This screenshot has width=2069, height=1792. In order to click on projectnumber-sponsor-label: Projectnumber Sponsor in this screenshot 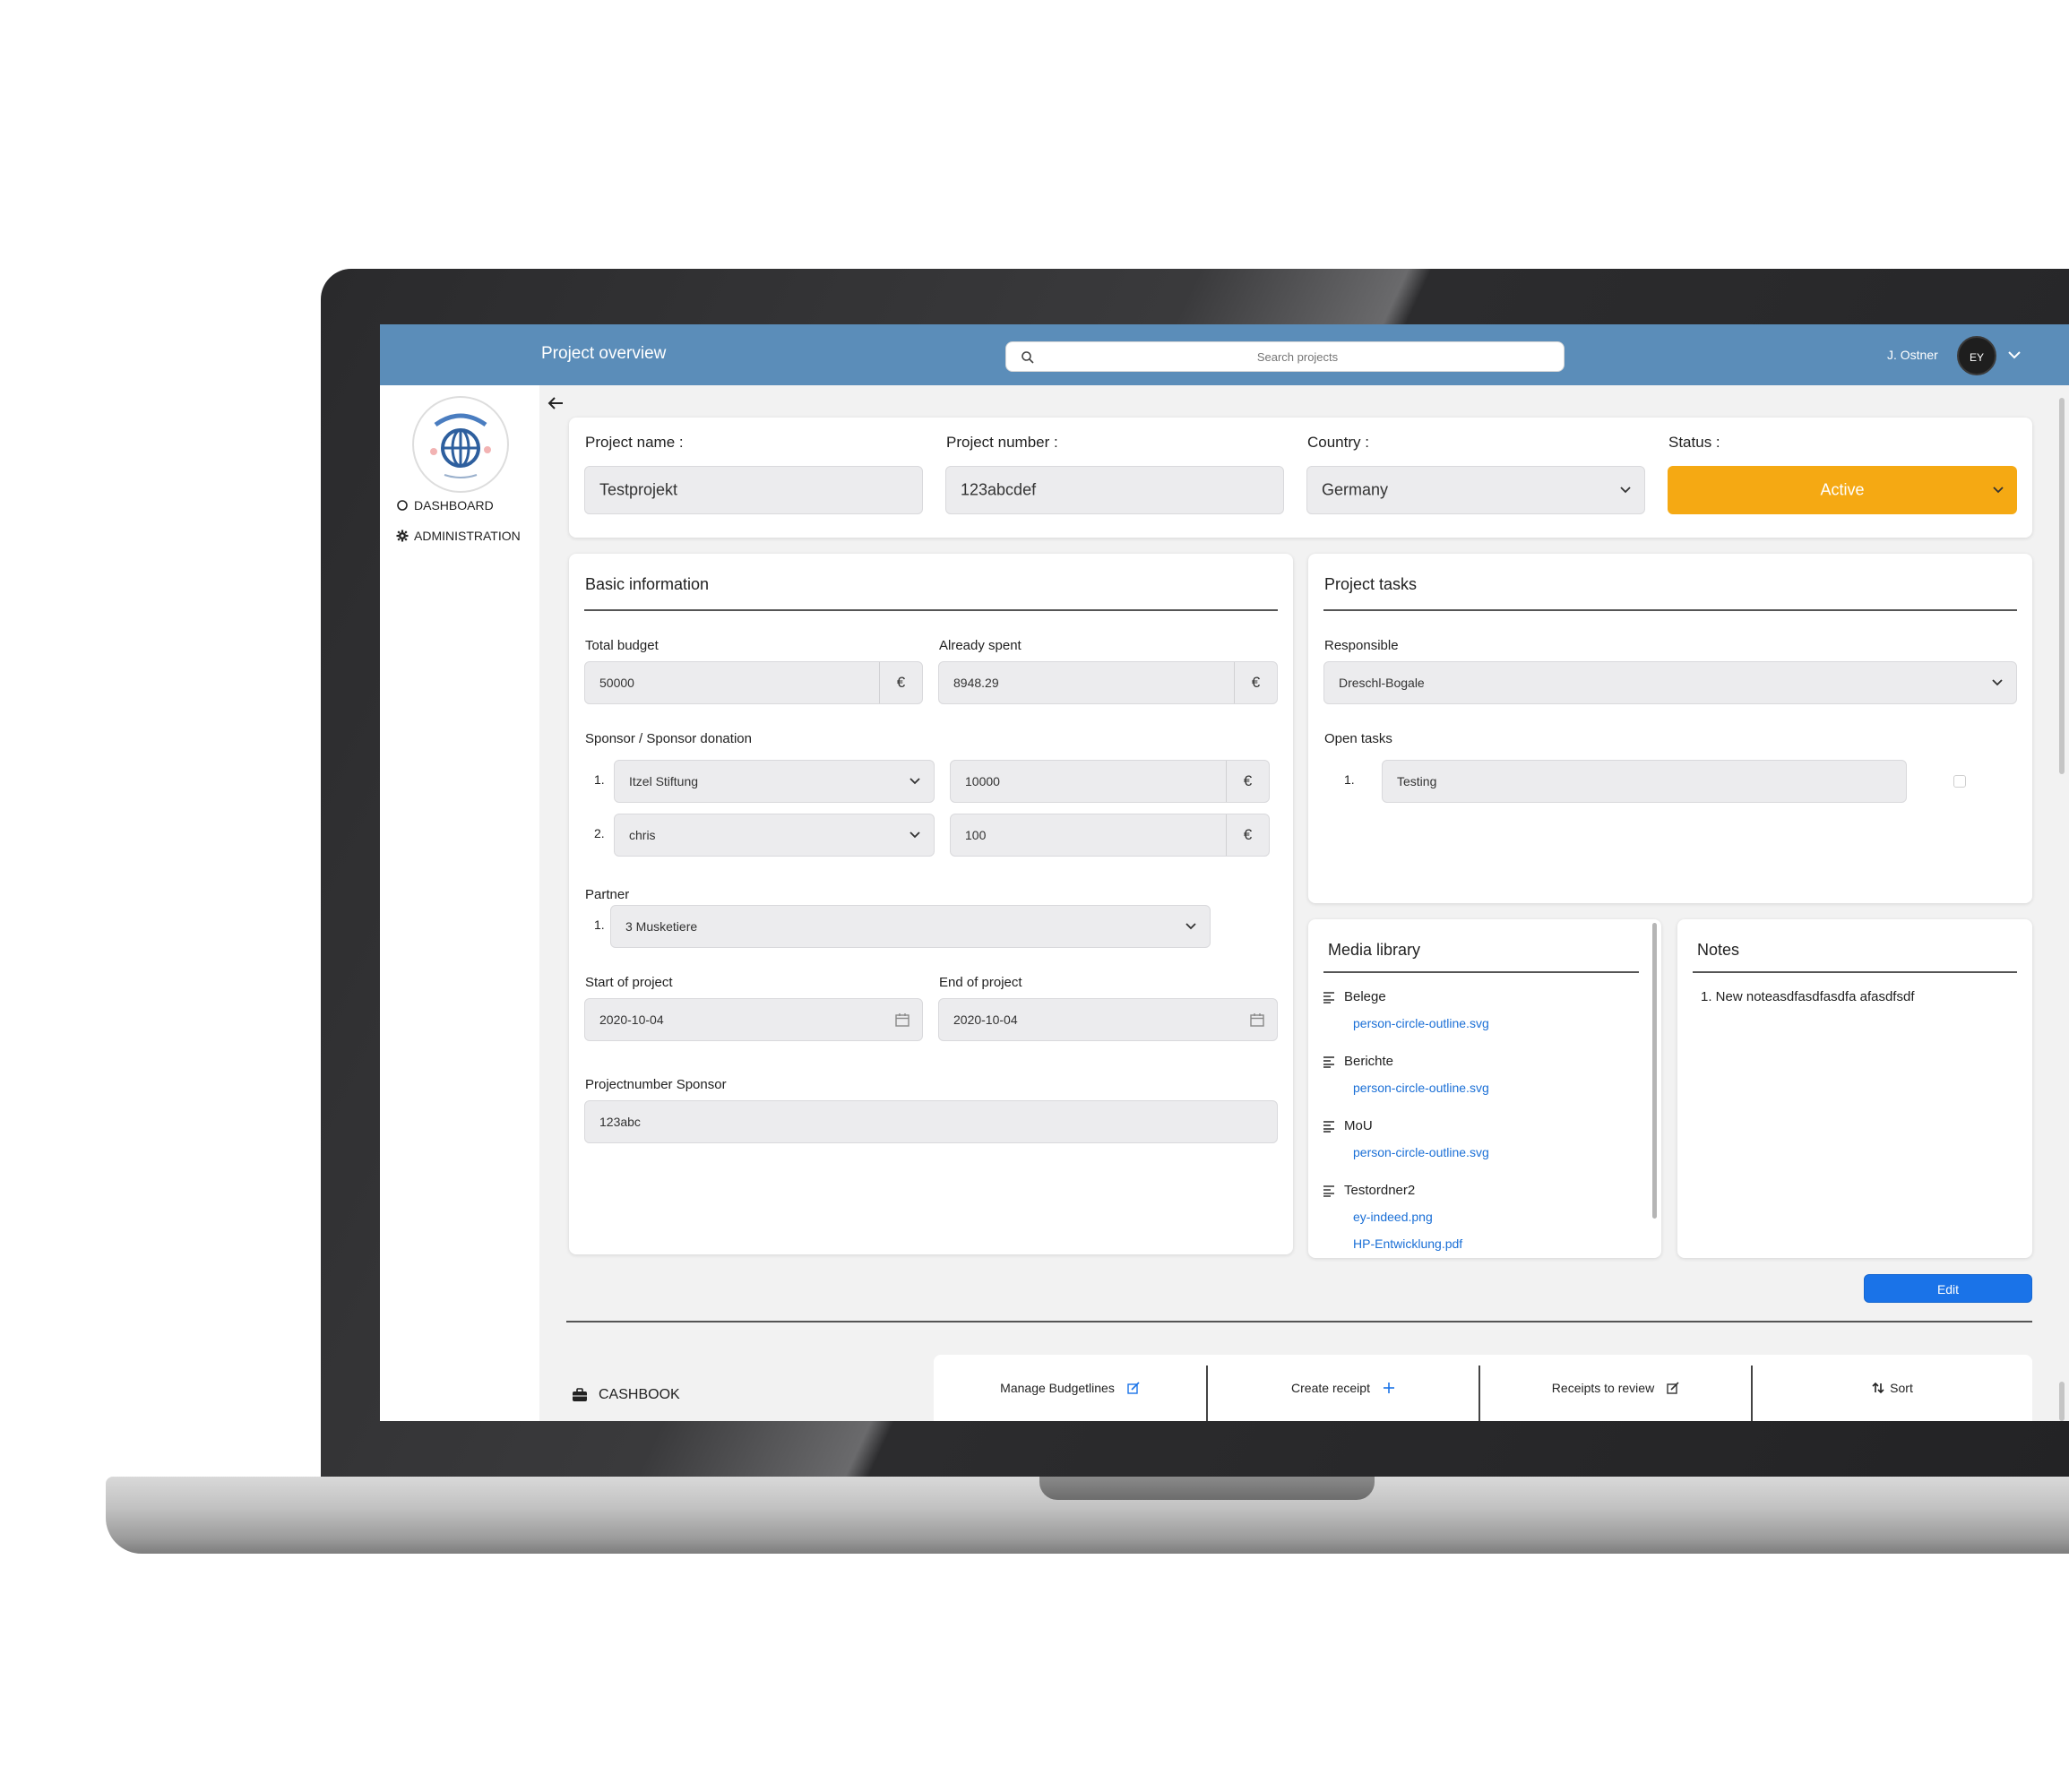, I will do `click(656, 1084)`.